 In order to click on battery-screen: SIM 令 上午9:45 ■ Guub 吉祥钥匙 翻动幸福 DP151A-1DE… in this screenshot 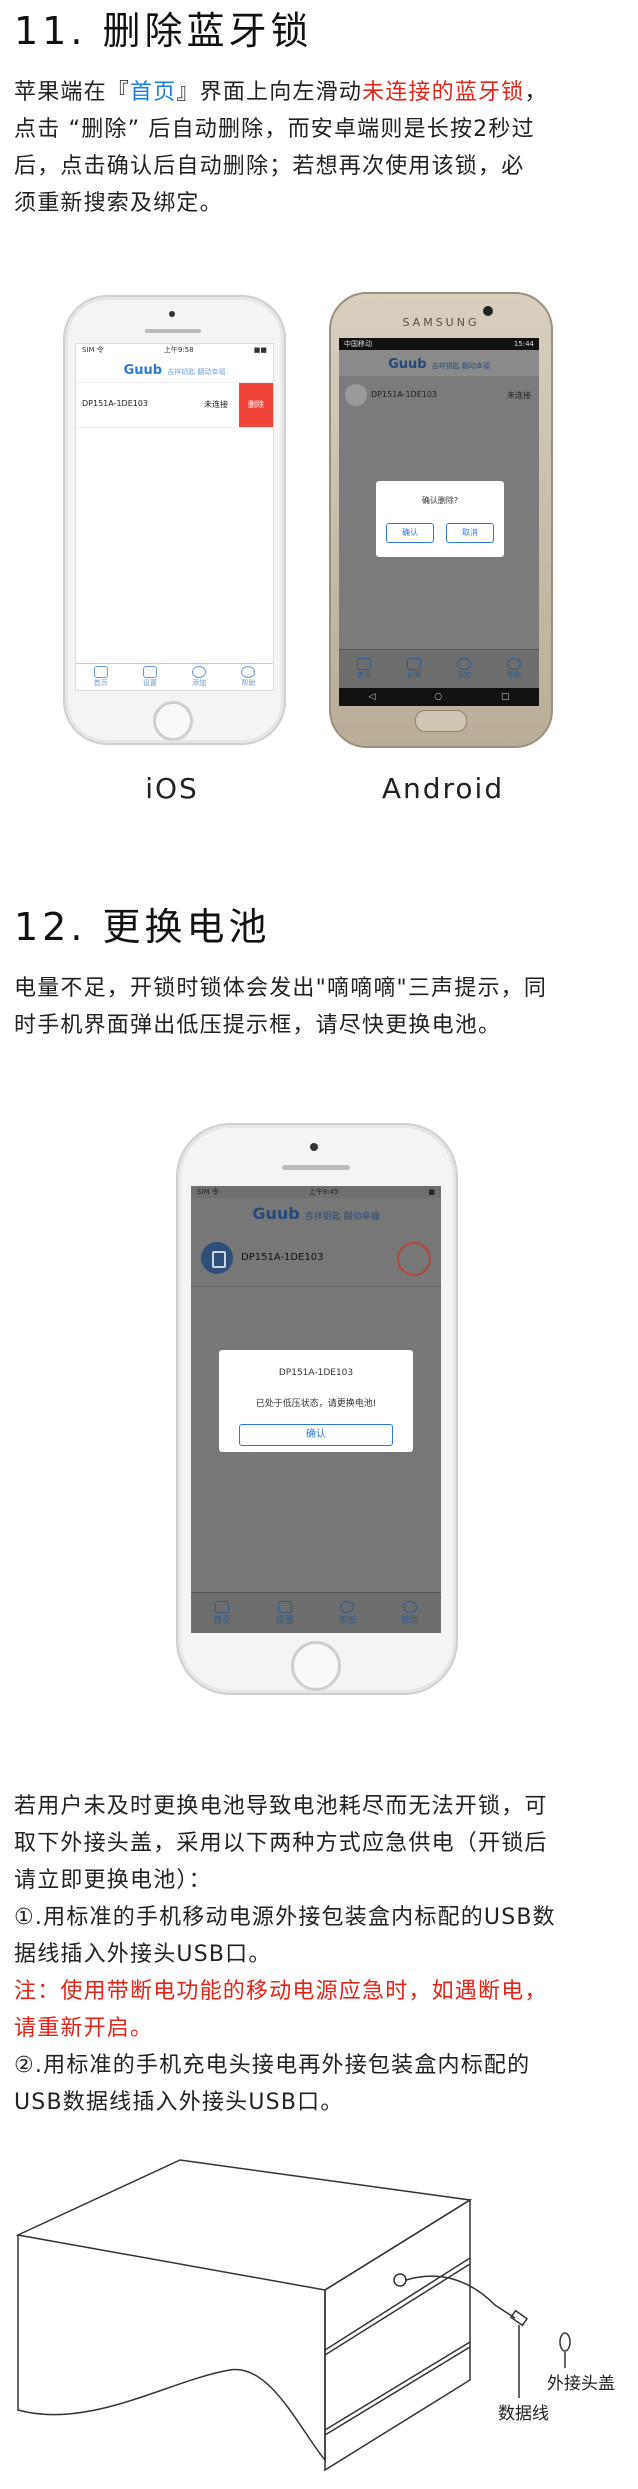, I will do `click(316, 1409)`.